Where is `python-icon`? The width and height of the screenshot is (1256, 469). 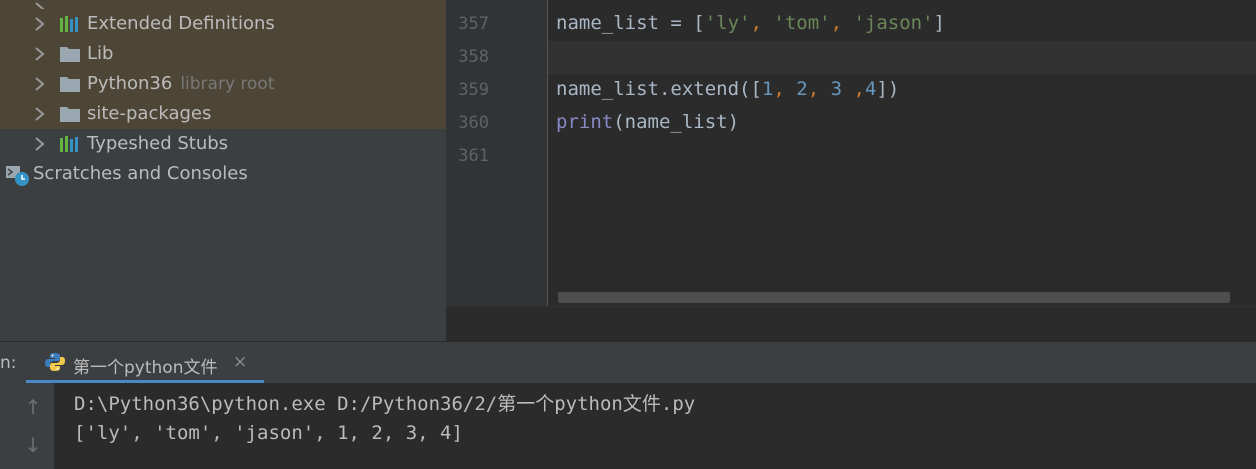 python-icon is located at coordinates (55, 362).